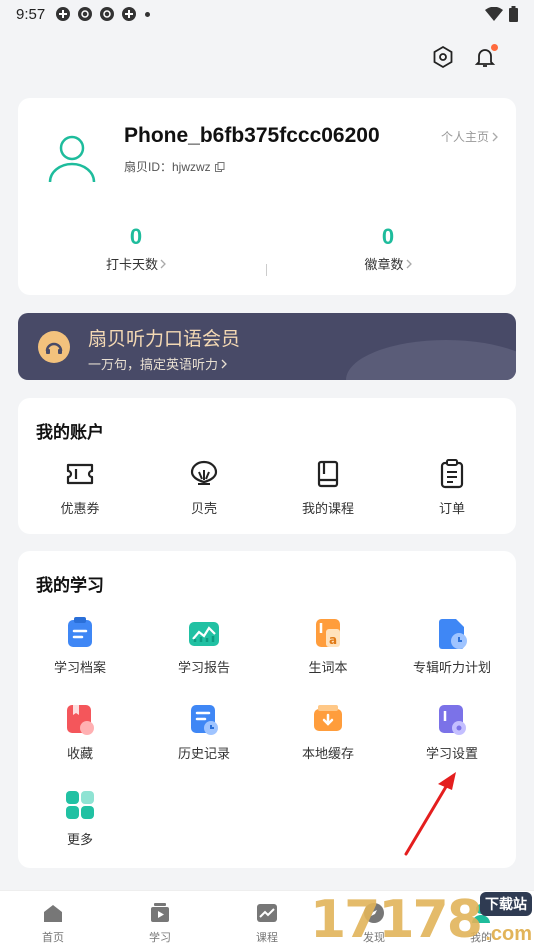  Describe the element at coordinates (79, 839) in the screenshot. I see `more-label: 更多` at that location.